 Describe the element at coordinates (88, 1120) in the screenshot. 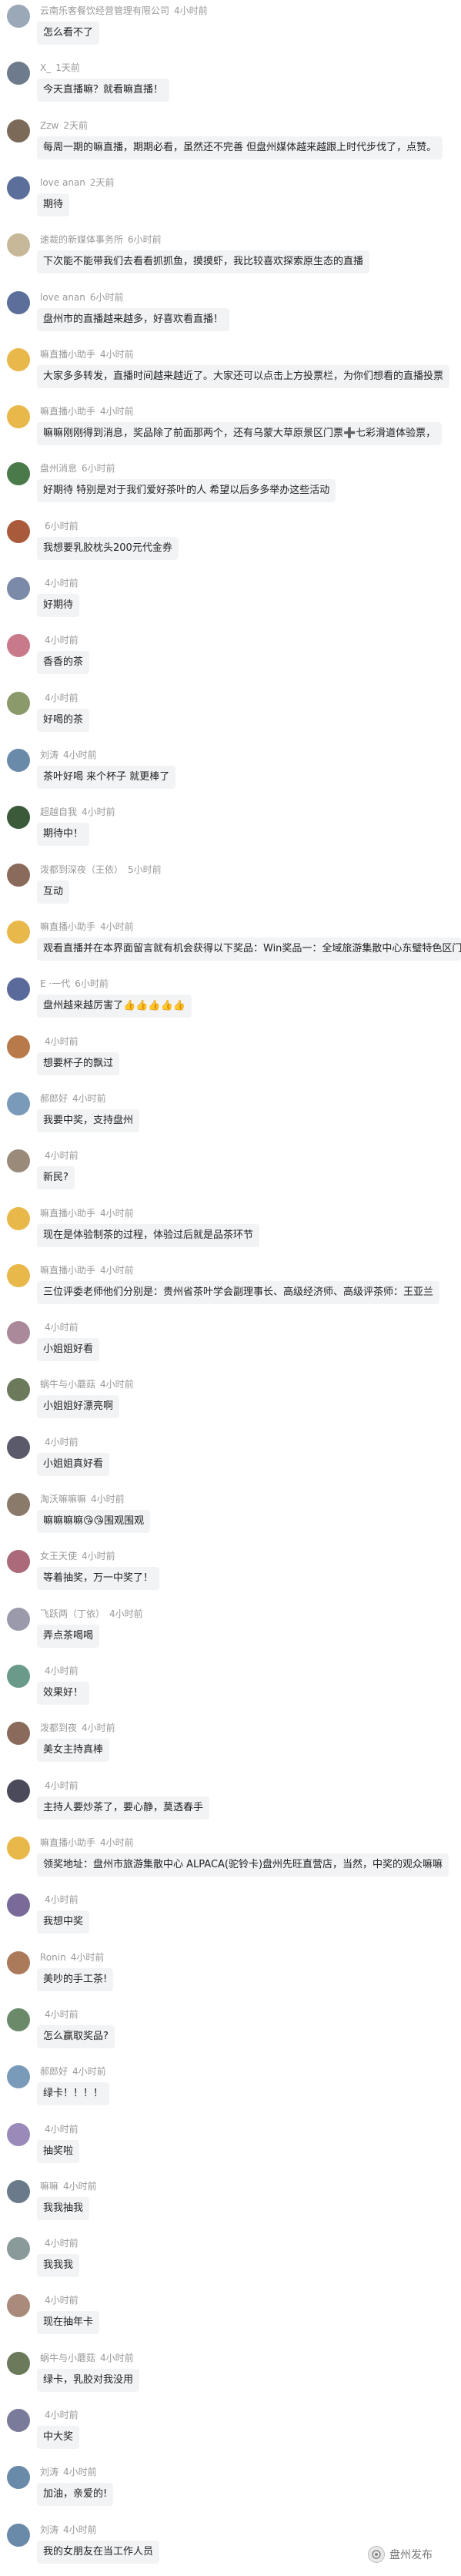

I see `comment-text: 我要中奖，支持盘州` at that location.